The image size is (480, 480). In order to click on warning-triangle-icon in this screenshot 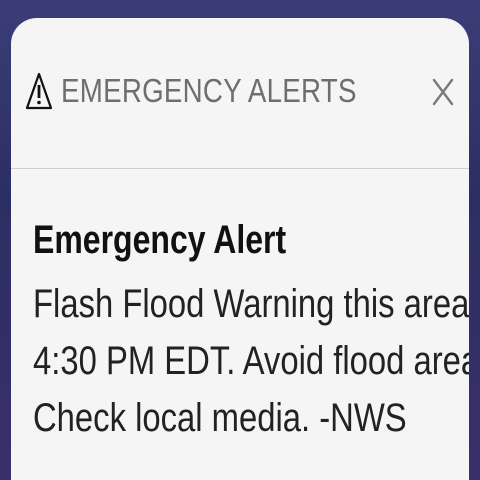, I will do `click(39, 91)`.